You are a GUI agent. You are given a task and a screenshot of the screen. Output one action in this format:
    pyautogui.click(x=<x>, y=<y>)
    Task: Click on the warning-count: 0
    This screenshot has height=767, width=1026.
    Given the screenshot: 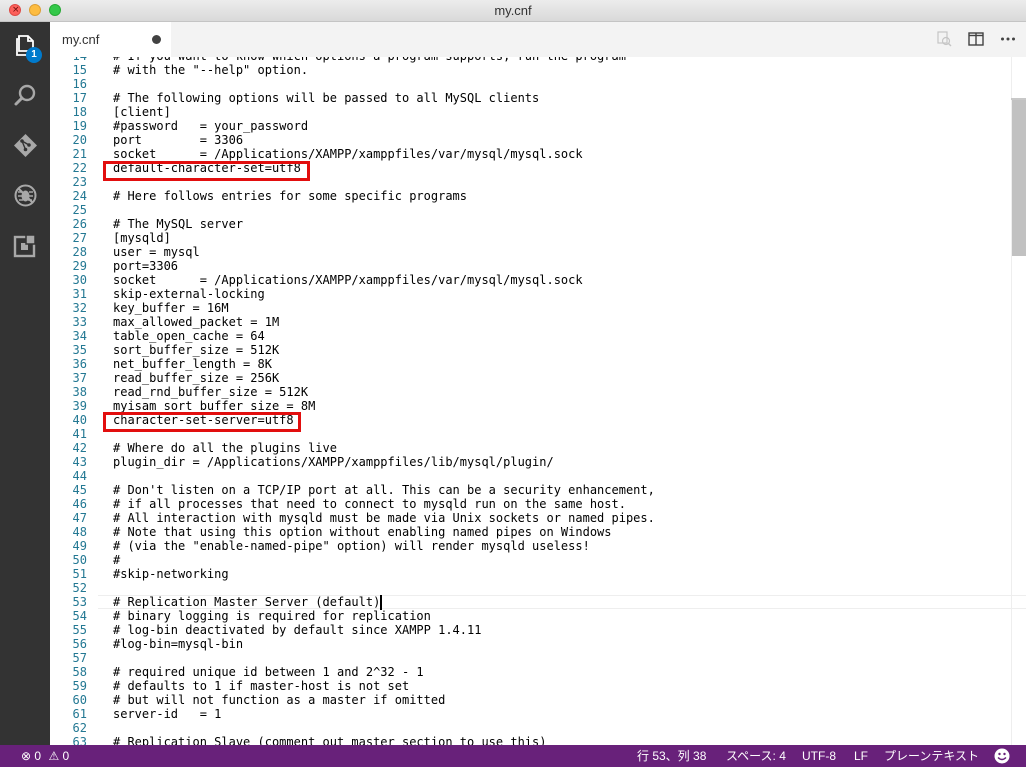 What is the action you would take?
    pyautogui.click(x=66, y=756)
    